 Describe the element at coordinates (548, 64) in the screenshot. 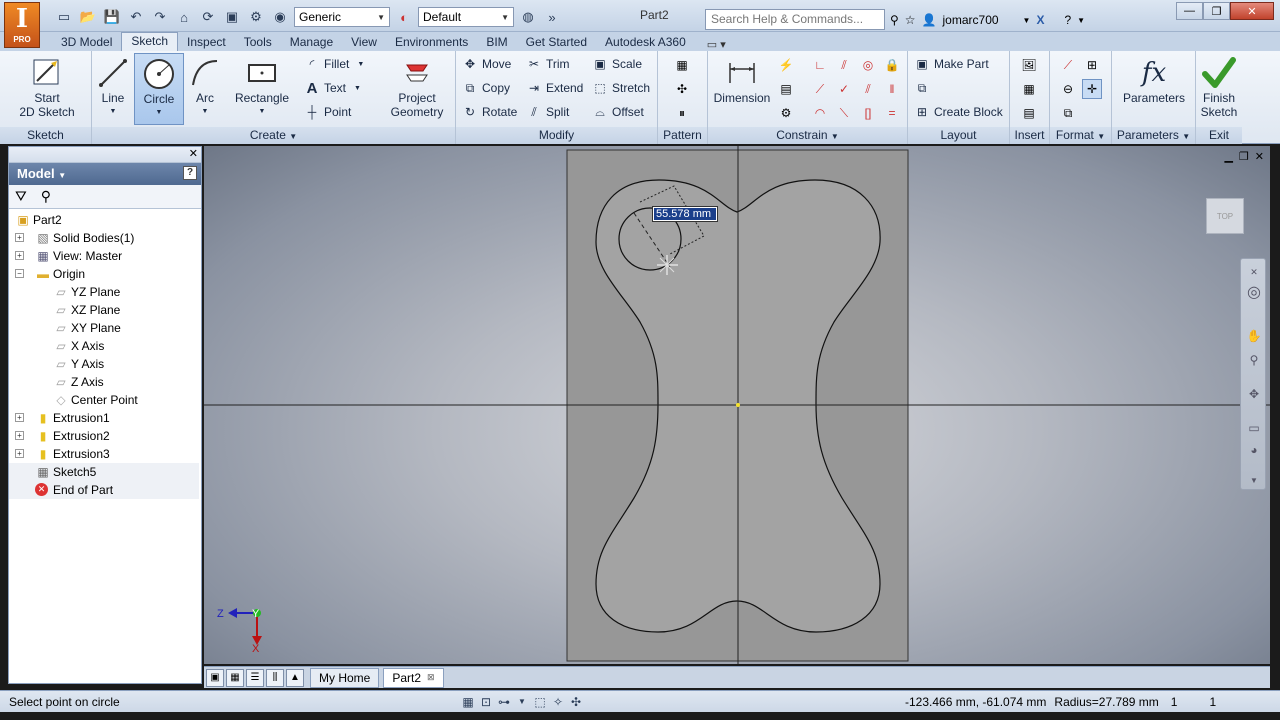

I see `trim-button: ✂ Trim` at that location.